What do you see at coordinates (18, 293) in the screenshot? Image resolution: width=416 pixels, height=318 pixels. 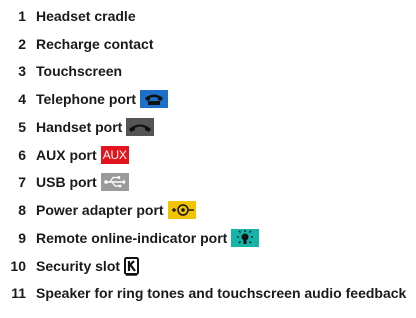 I see `item-number: 11` at bounding box center [18, 293].